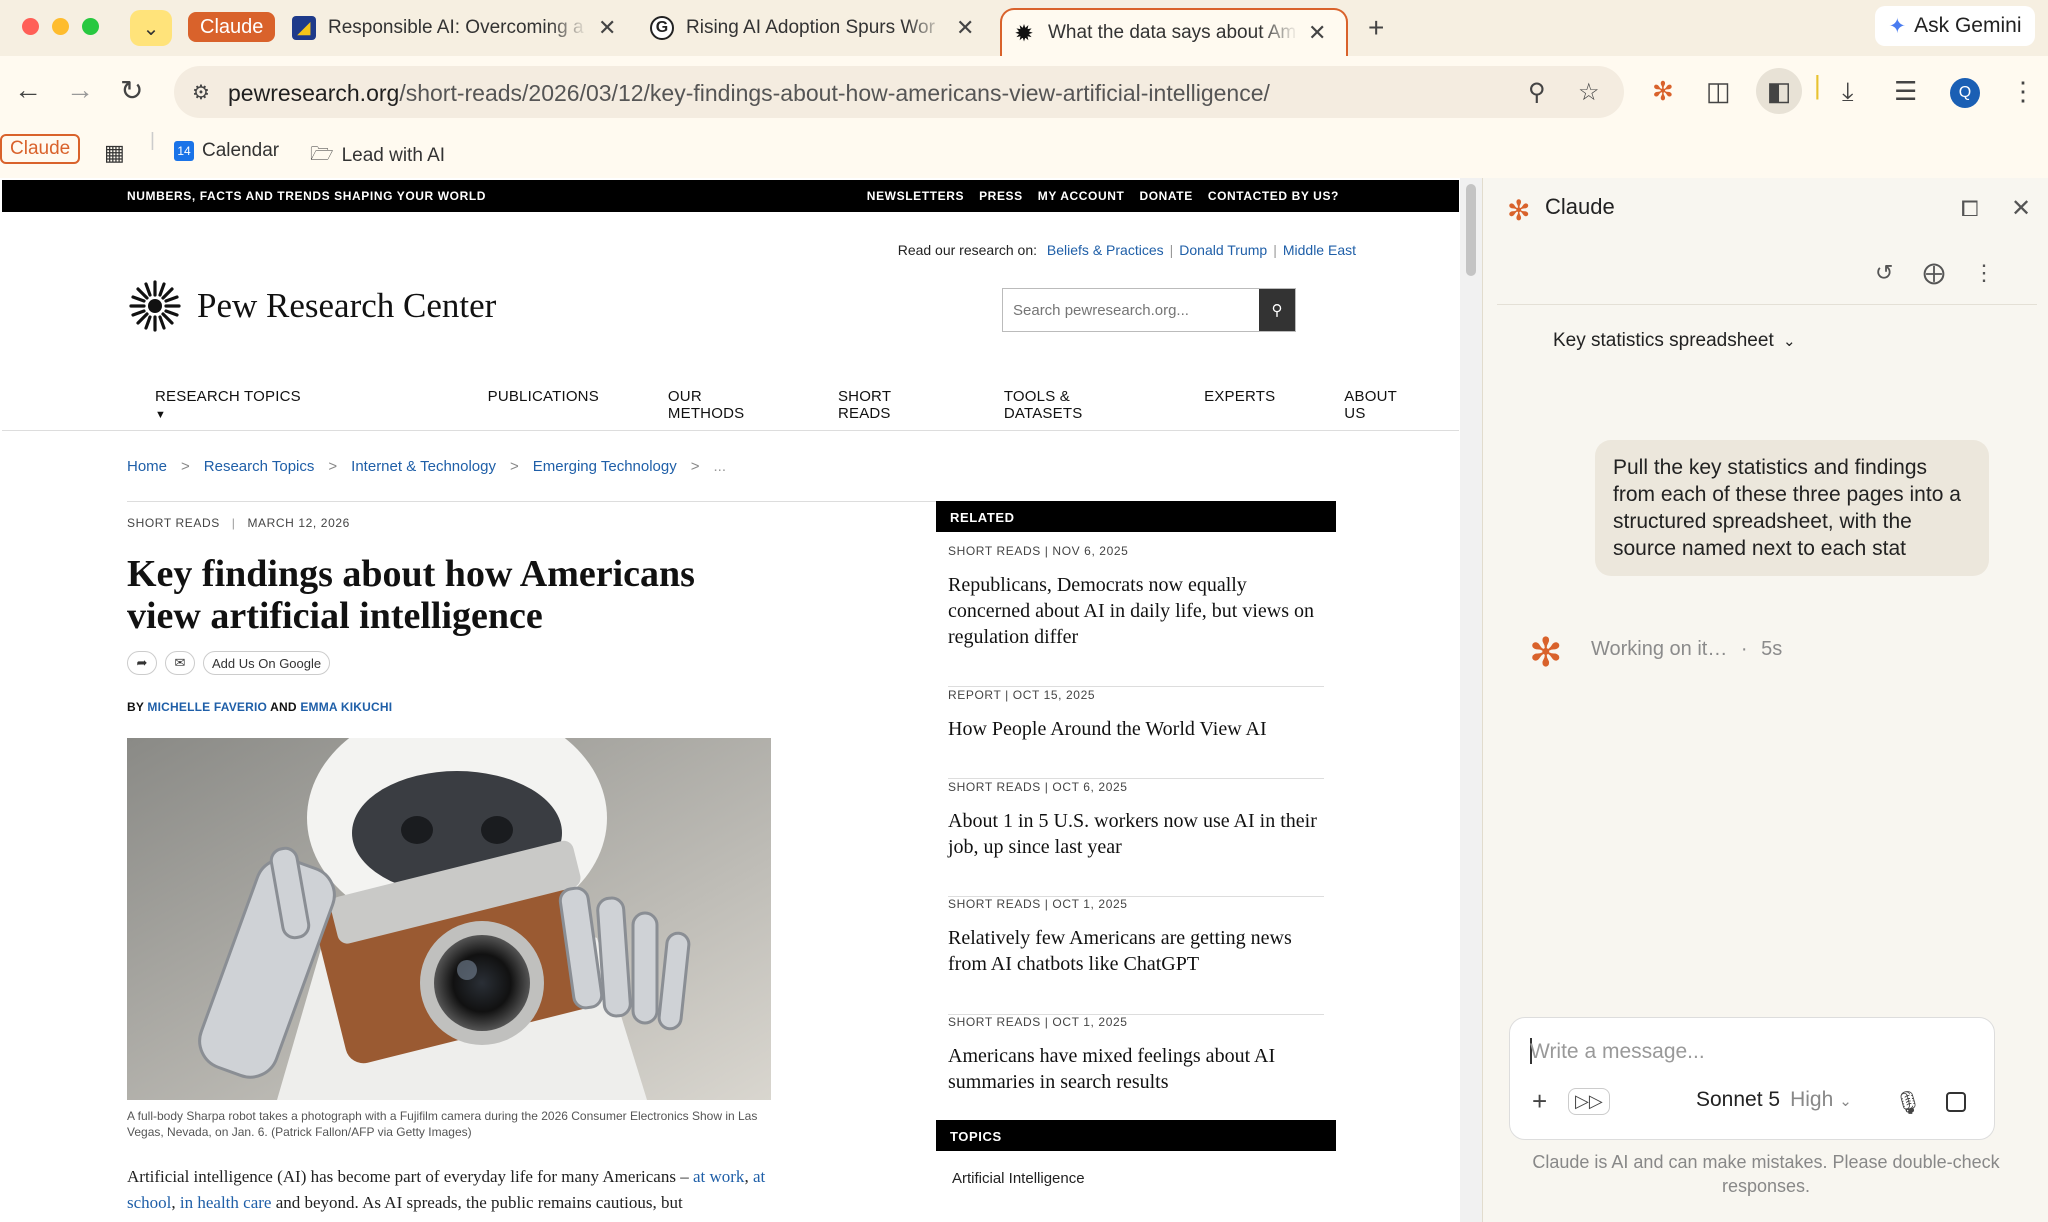 Image resolution: width=2048 pixels, height=1222 pixels. I want to click on nav-about-us: ABOUT US, so click(1378, 405).